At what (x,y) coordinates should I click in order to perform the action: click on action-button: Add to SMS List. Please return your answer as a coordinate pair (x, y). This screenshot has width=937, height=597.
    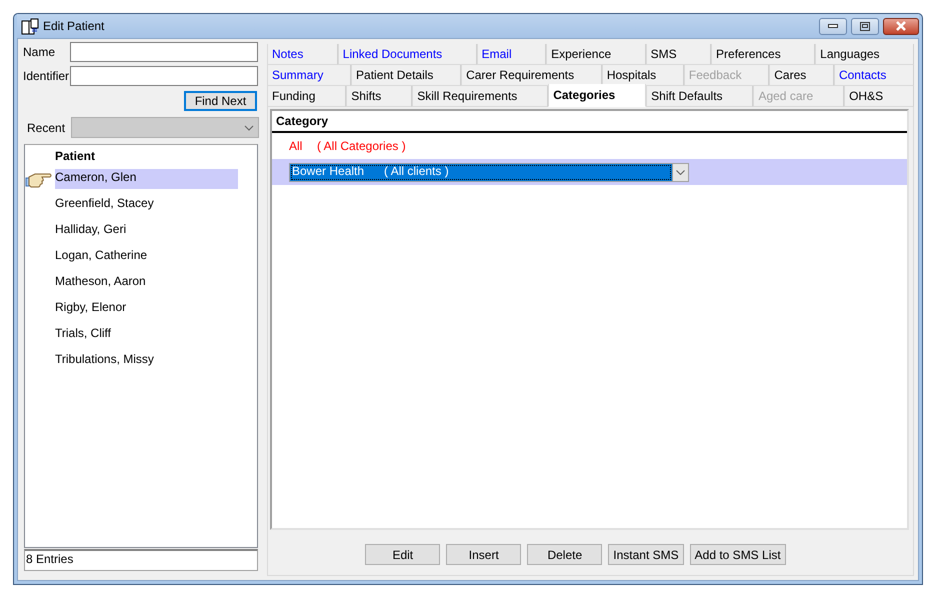
    Looking at the image, I should click on (738, 554).